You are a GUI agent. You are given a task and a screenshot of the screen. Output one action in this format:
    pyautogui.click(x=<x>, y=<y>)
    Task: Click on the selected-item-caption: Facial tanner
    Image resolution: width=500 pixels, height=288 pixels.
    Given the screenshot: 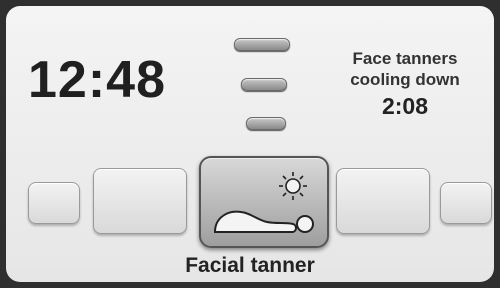 What is the action you would take?
    pyautogui.click(x=250, y=265)
    